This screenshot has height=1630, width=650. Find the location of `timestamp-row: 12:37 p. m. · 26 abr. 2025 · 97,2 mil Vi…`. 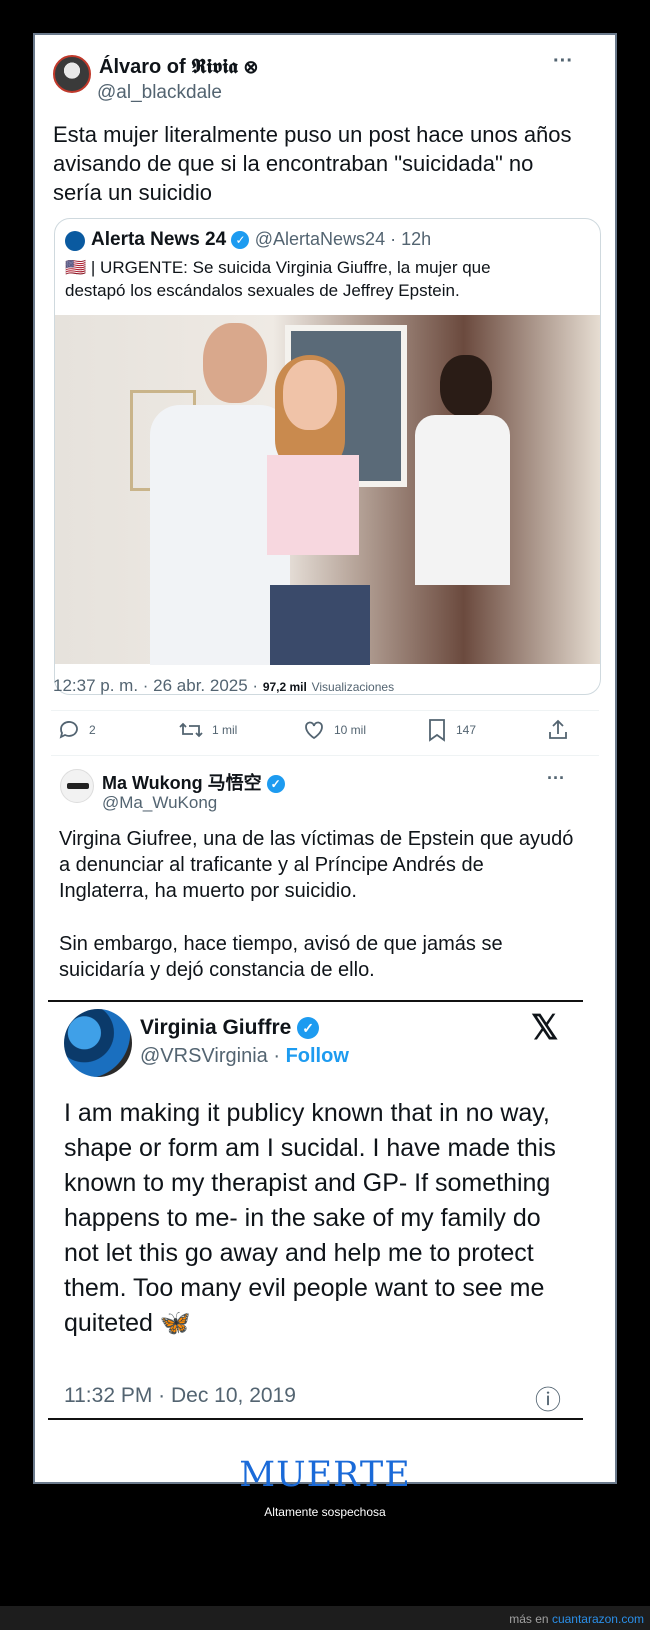

timestamp-row: 12:37 p. m. · 26 abr. 2025 · 97,2 mil Vi… is located at coordinates (223, 686).